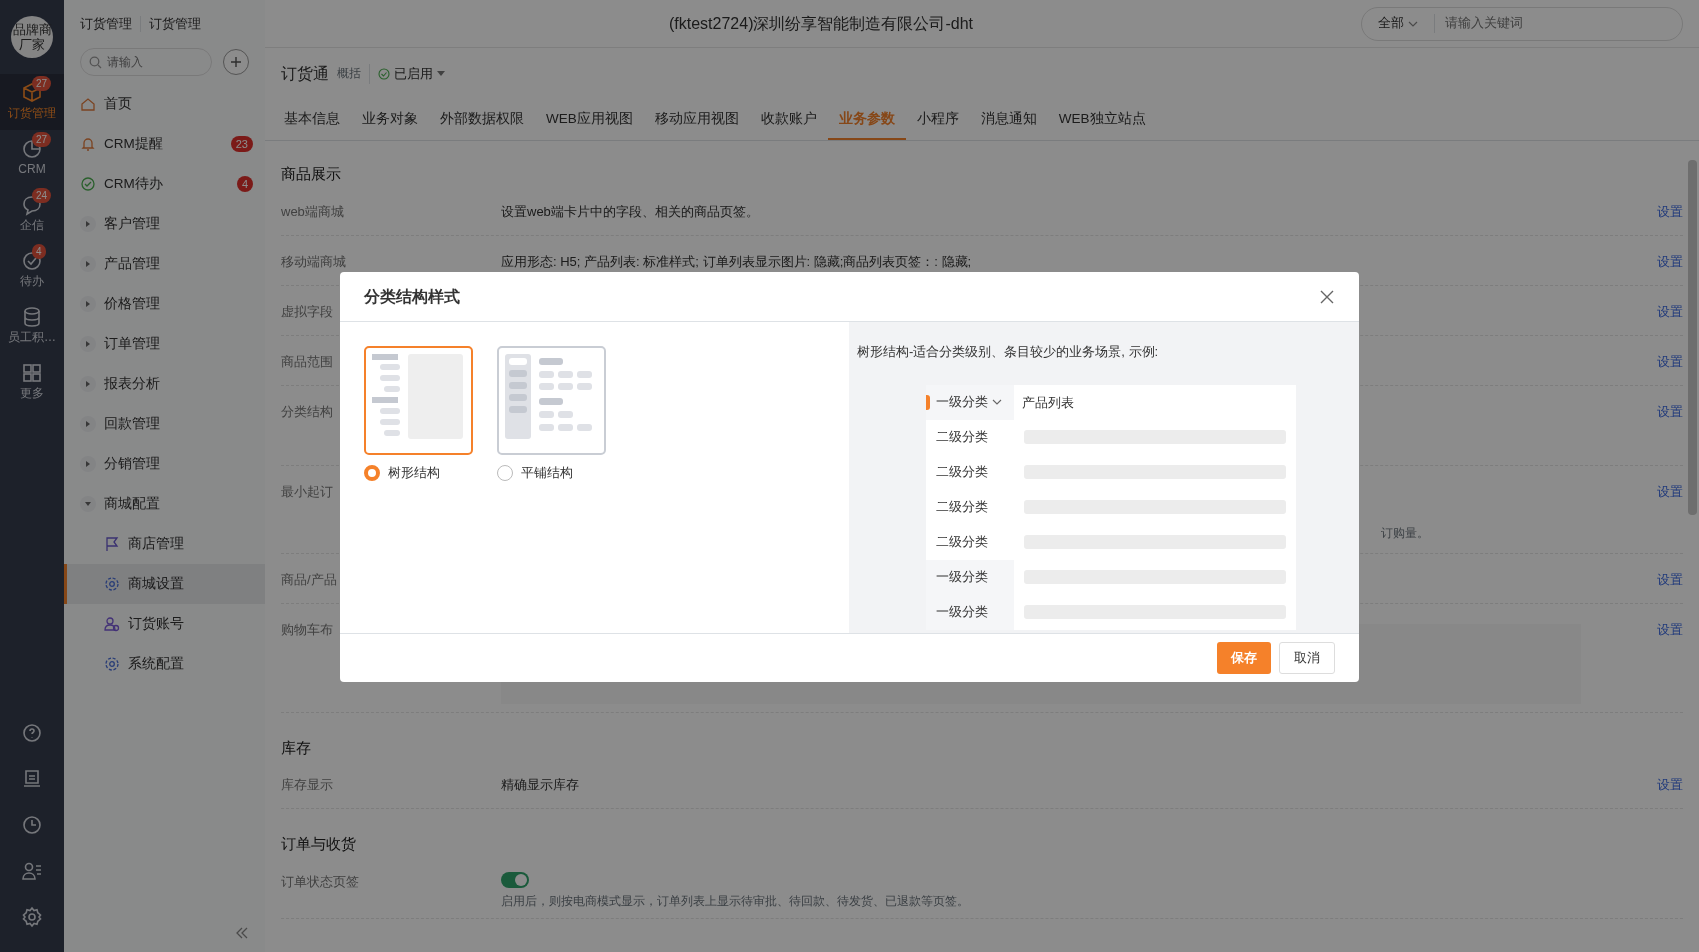 This screenshot has width=1699, height=952. Describe the element at coordinates (42, 83) in the screenshot. I see `count-badge: 27` at that location.